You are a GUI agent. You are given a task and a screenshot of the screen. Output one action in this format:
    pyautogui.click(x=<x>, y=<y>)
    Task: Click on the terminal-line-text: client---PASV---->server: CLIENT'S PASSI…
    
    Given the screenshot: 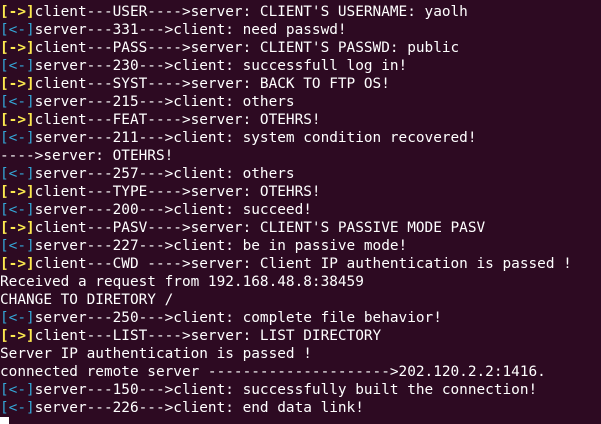 What is the action you would take?
    pyautogui.click(x=260, y=228)
    